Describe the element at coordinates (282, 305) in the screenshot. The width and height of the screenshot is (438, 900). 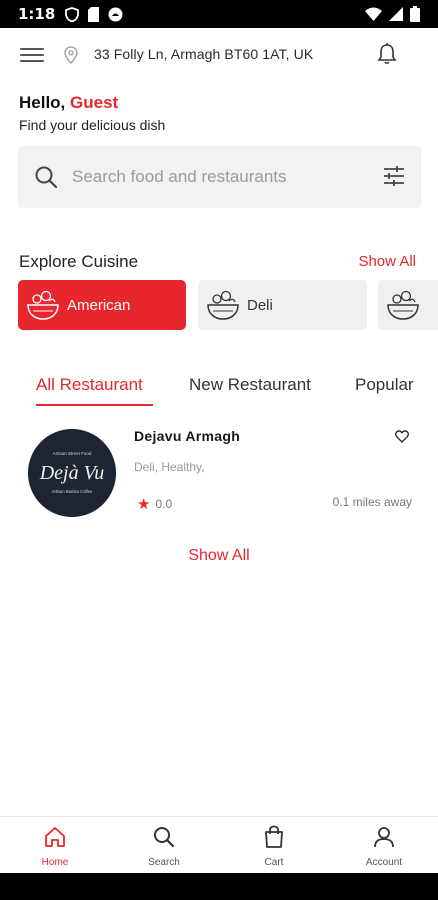
I see `cuisine-chip-deli: Deli` at that location.